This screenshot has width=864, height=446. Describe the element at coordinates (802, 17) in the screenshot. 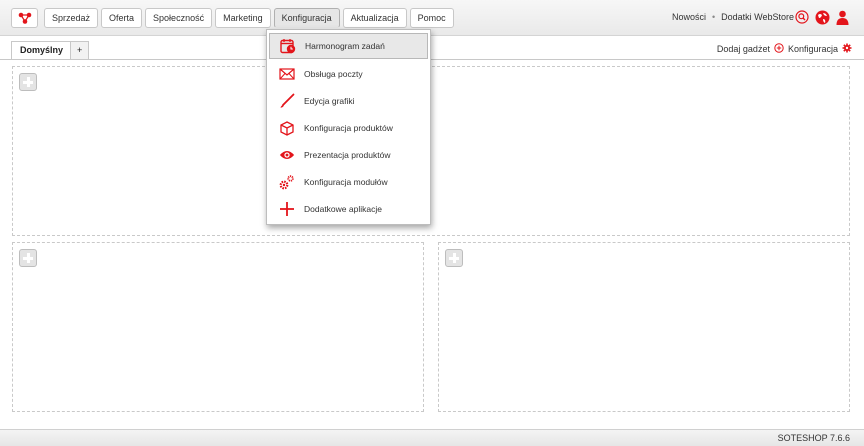

I see `search-icon` at that location.